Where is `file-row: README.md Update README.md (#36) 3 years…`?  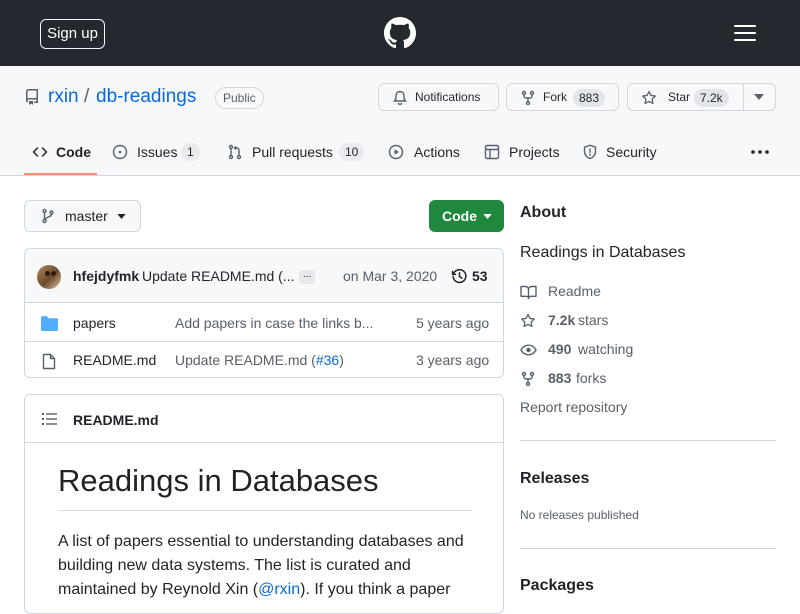 file-row: README.md Update README.md (#36) 3 years… is located at coordinates (264, 359).